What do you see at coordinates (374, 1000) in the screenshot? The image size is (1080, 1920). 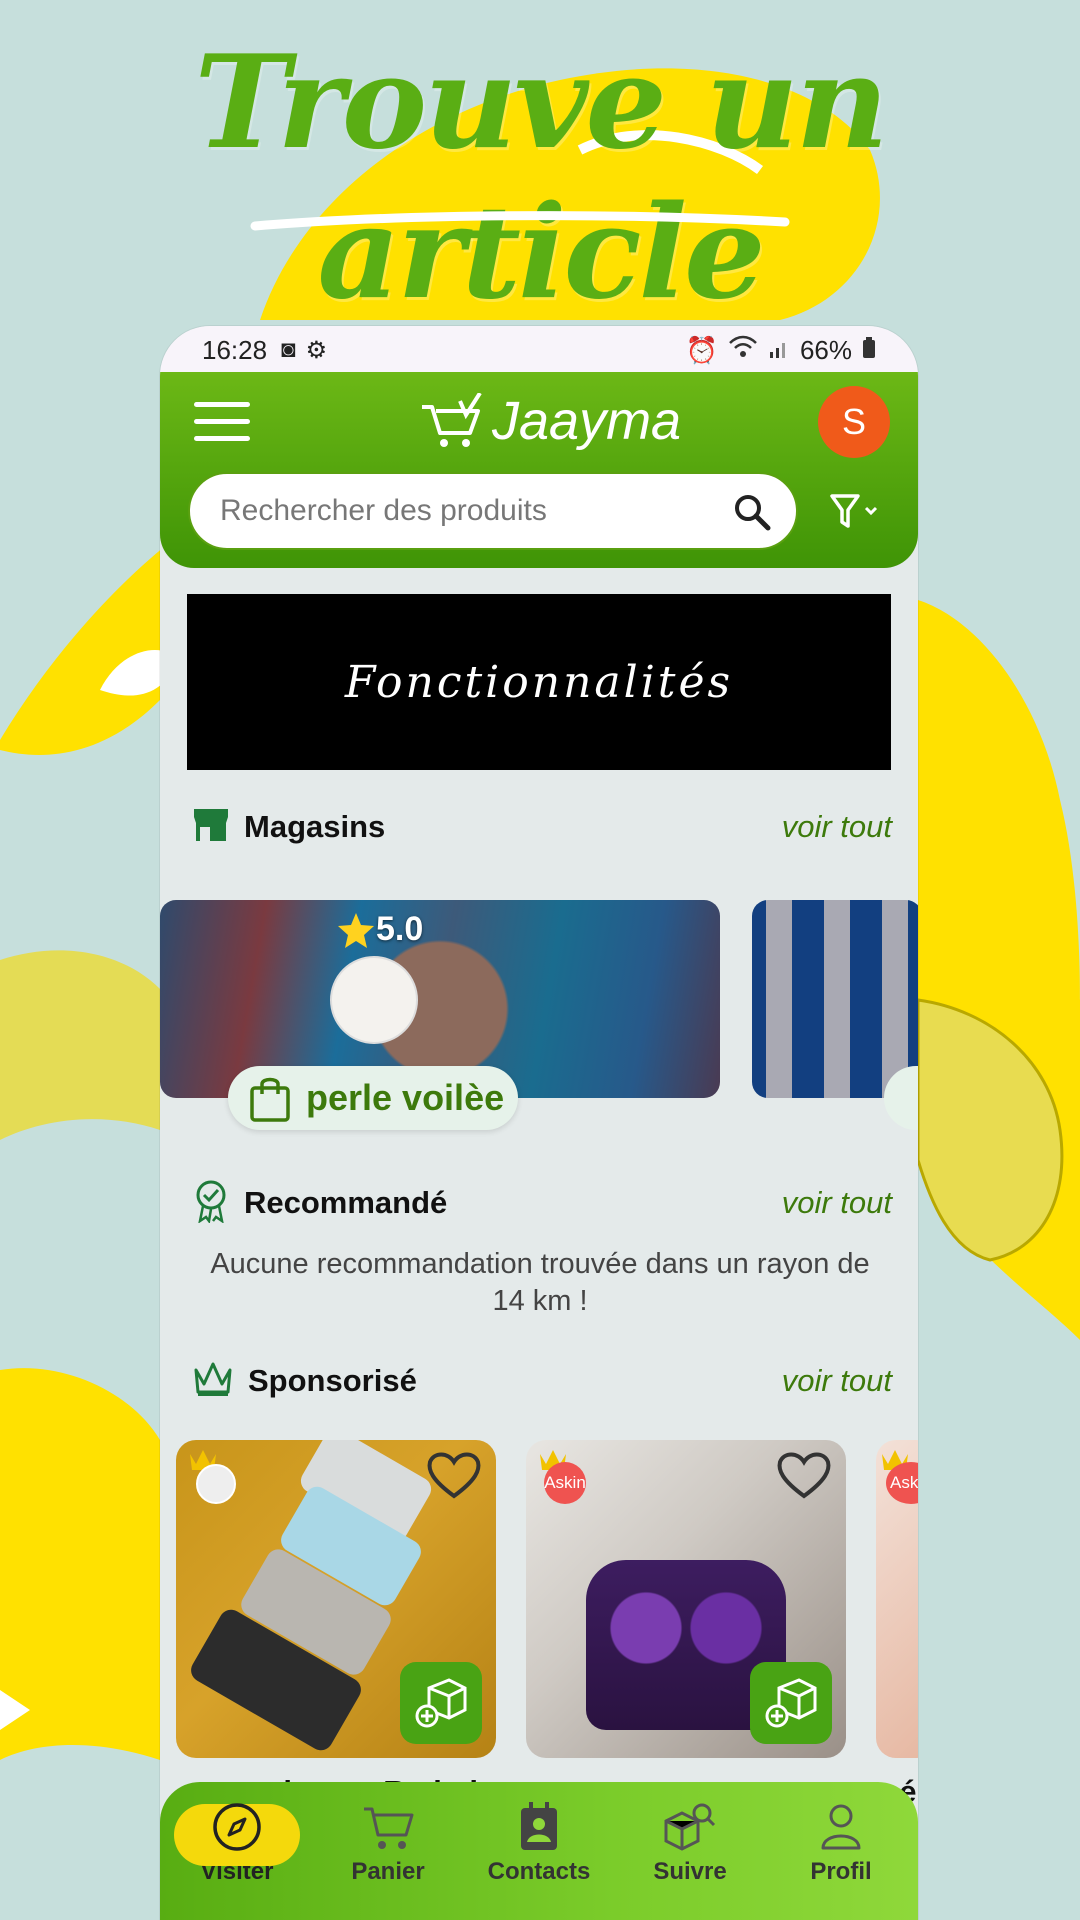 I see `store-logo` at bounding box center [374, 1000].